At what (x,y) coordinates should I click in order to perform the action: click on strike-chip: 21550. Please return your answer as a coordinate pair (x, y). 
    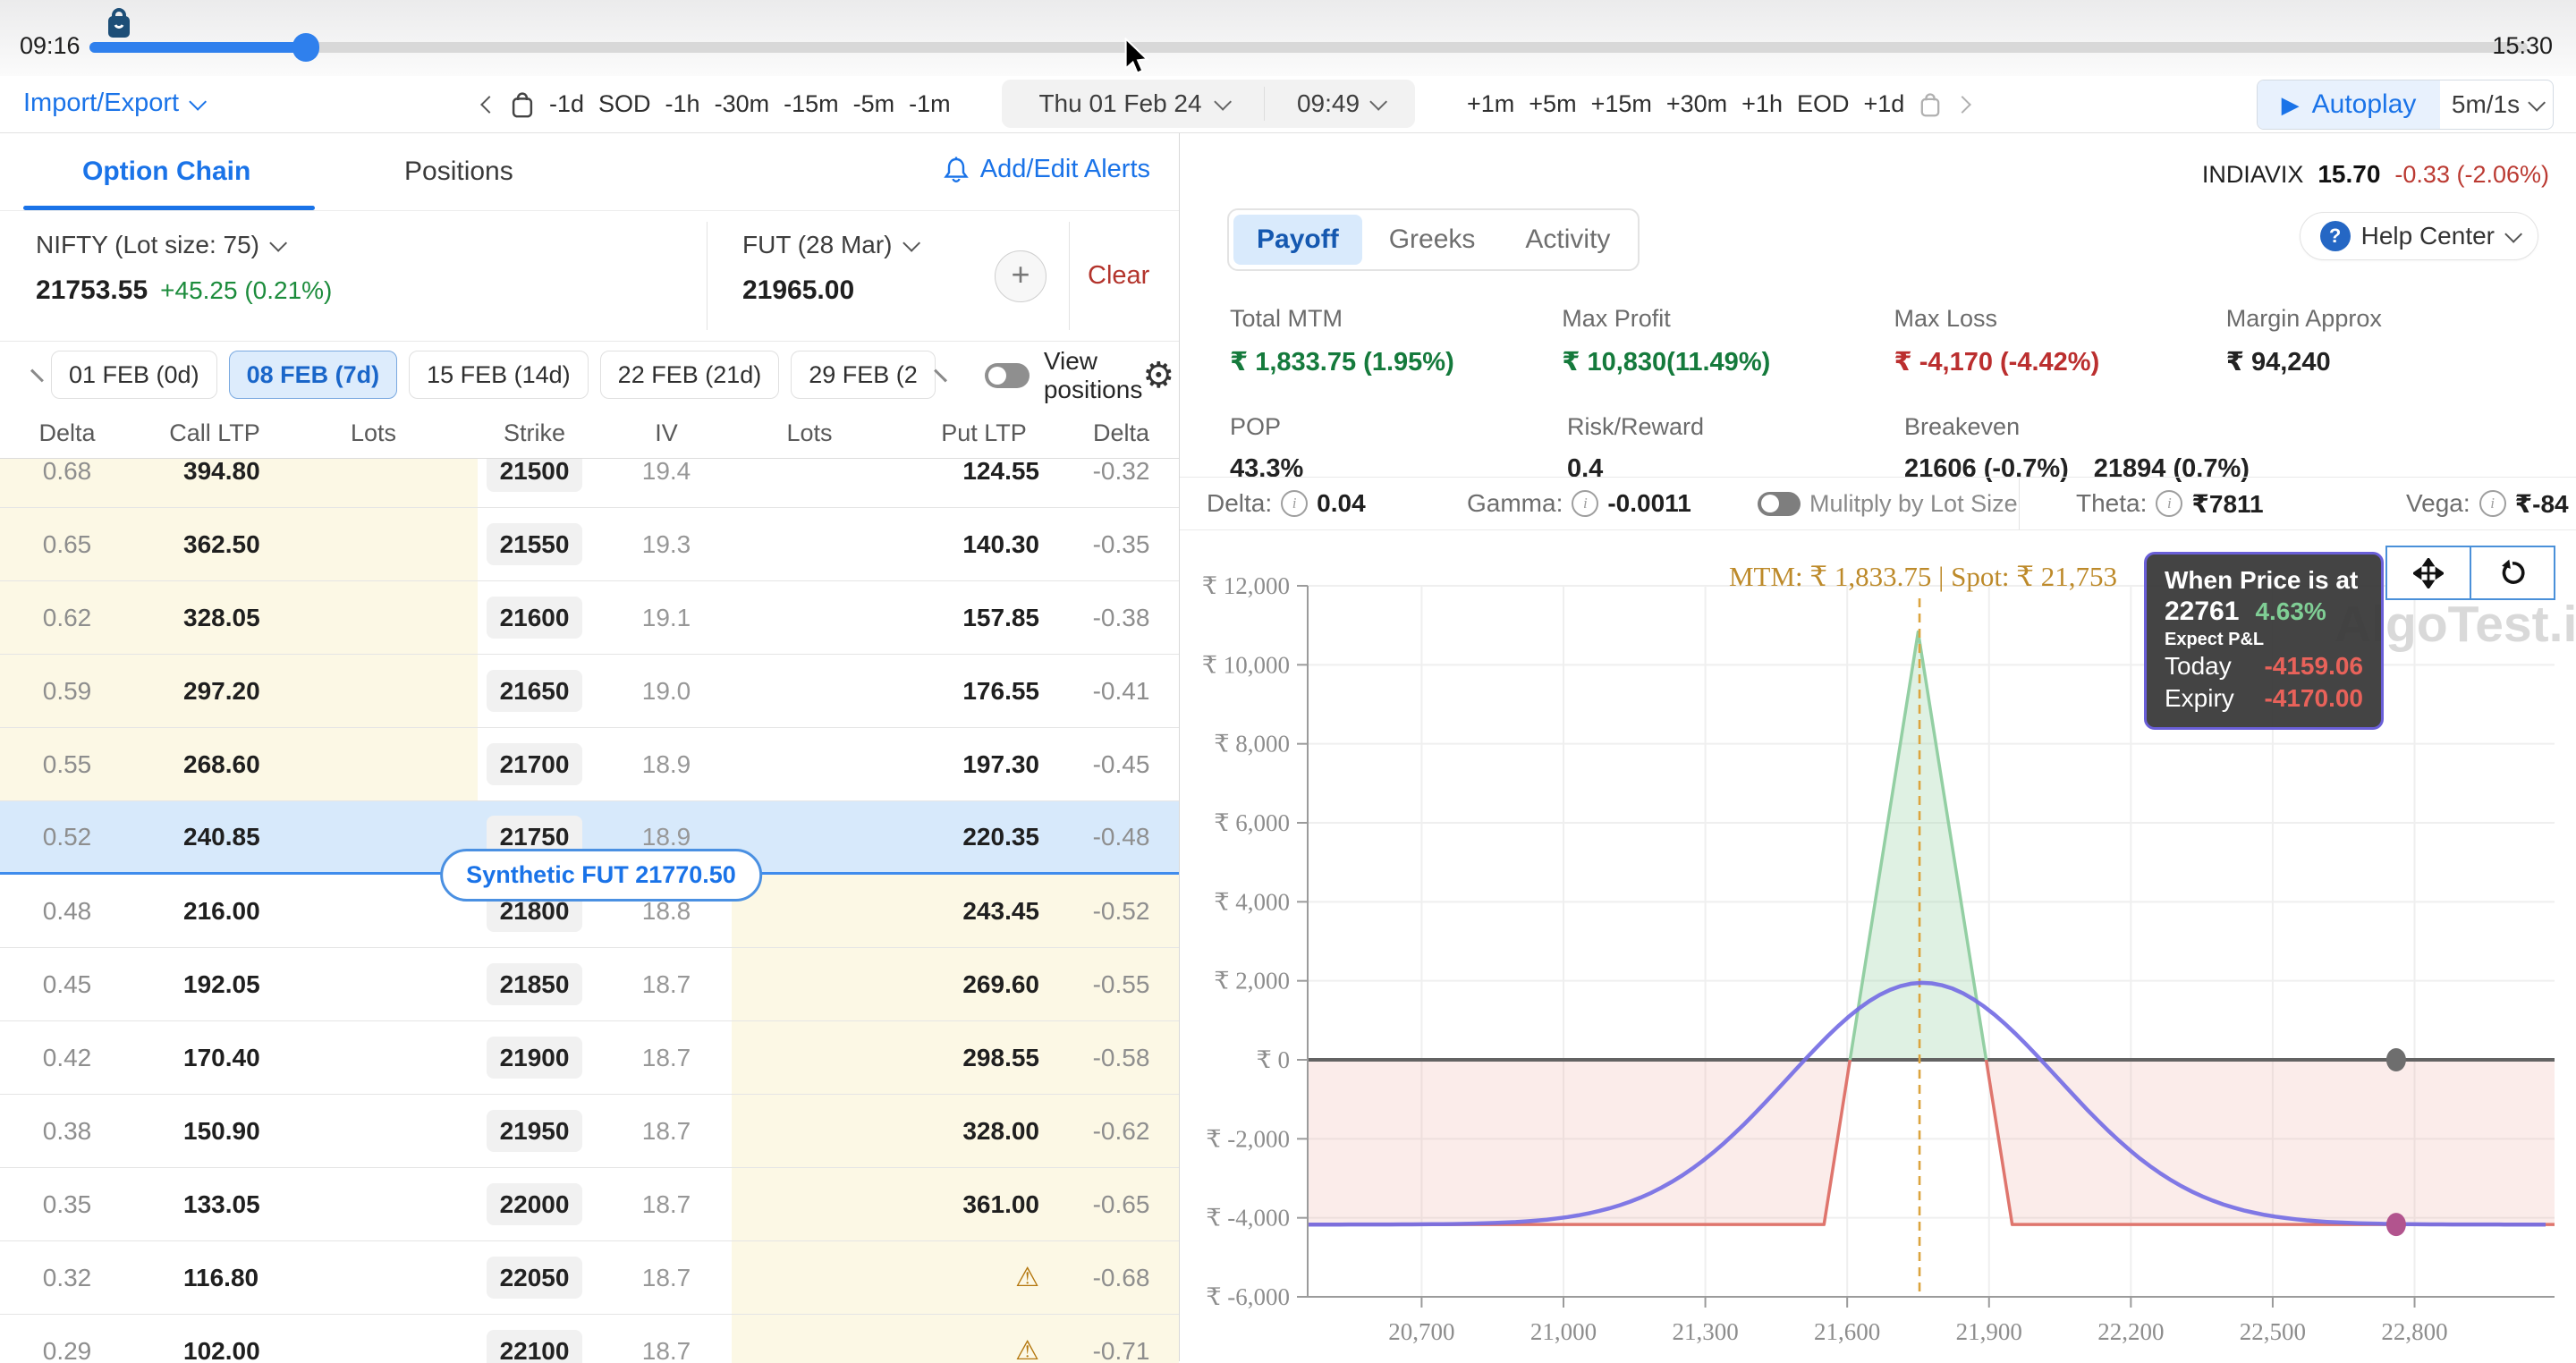
    Looking at the image, I should click on (535, 544).